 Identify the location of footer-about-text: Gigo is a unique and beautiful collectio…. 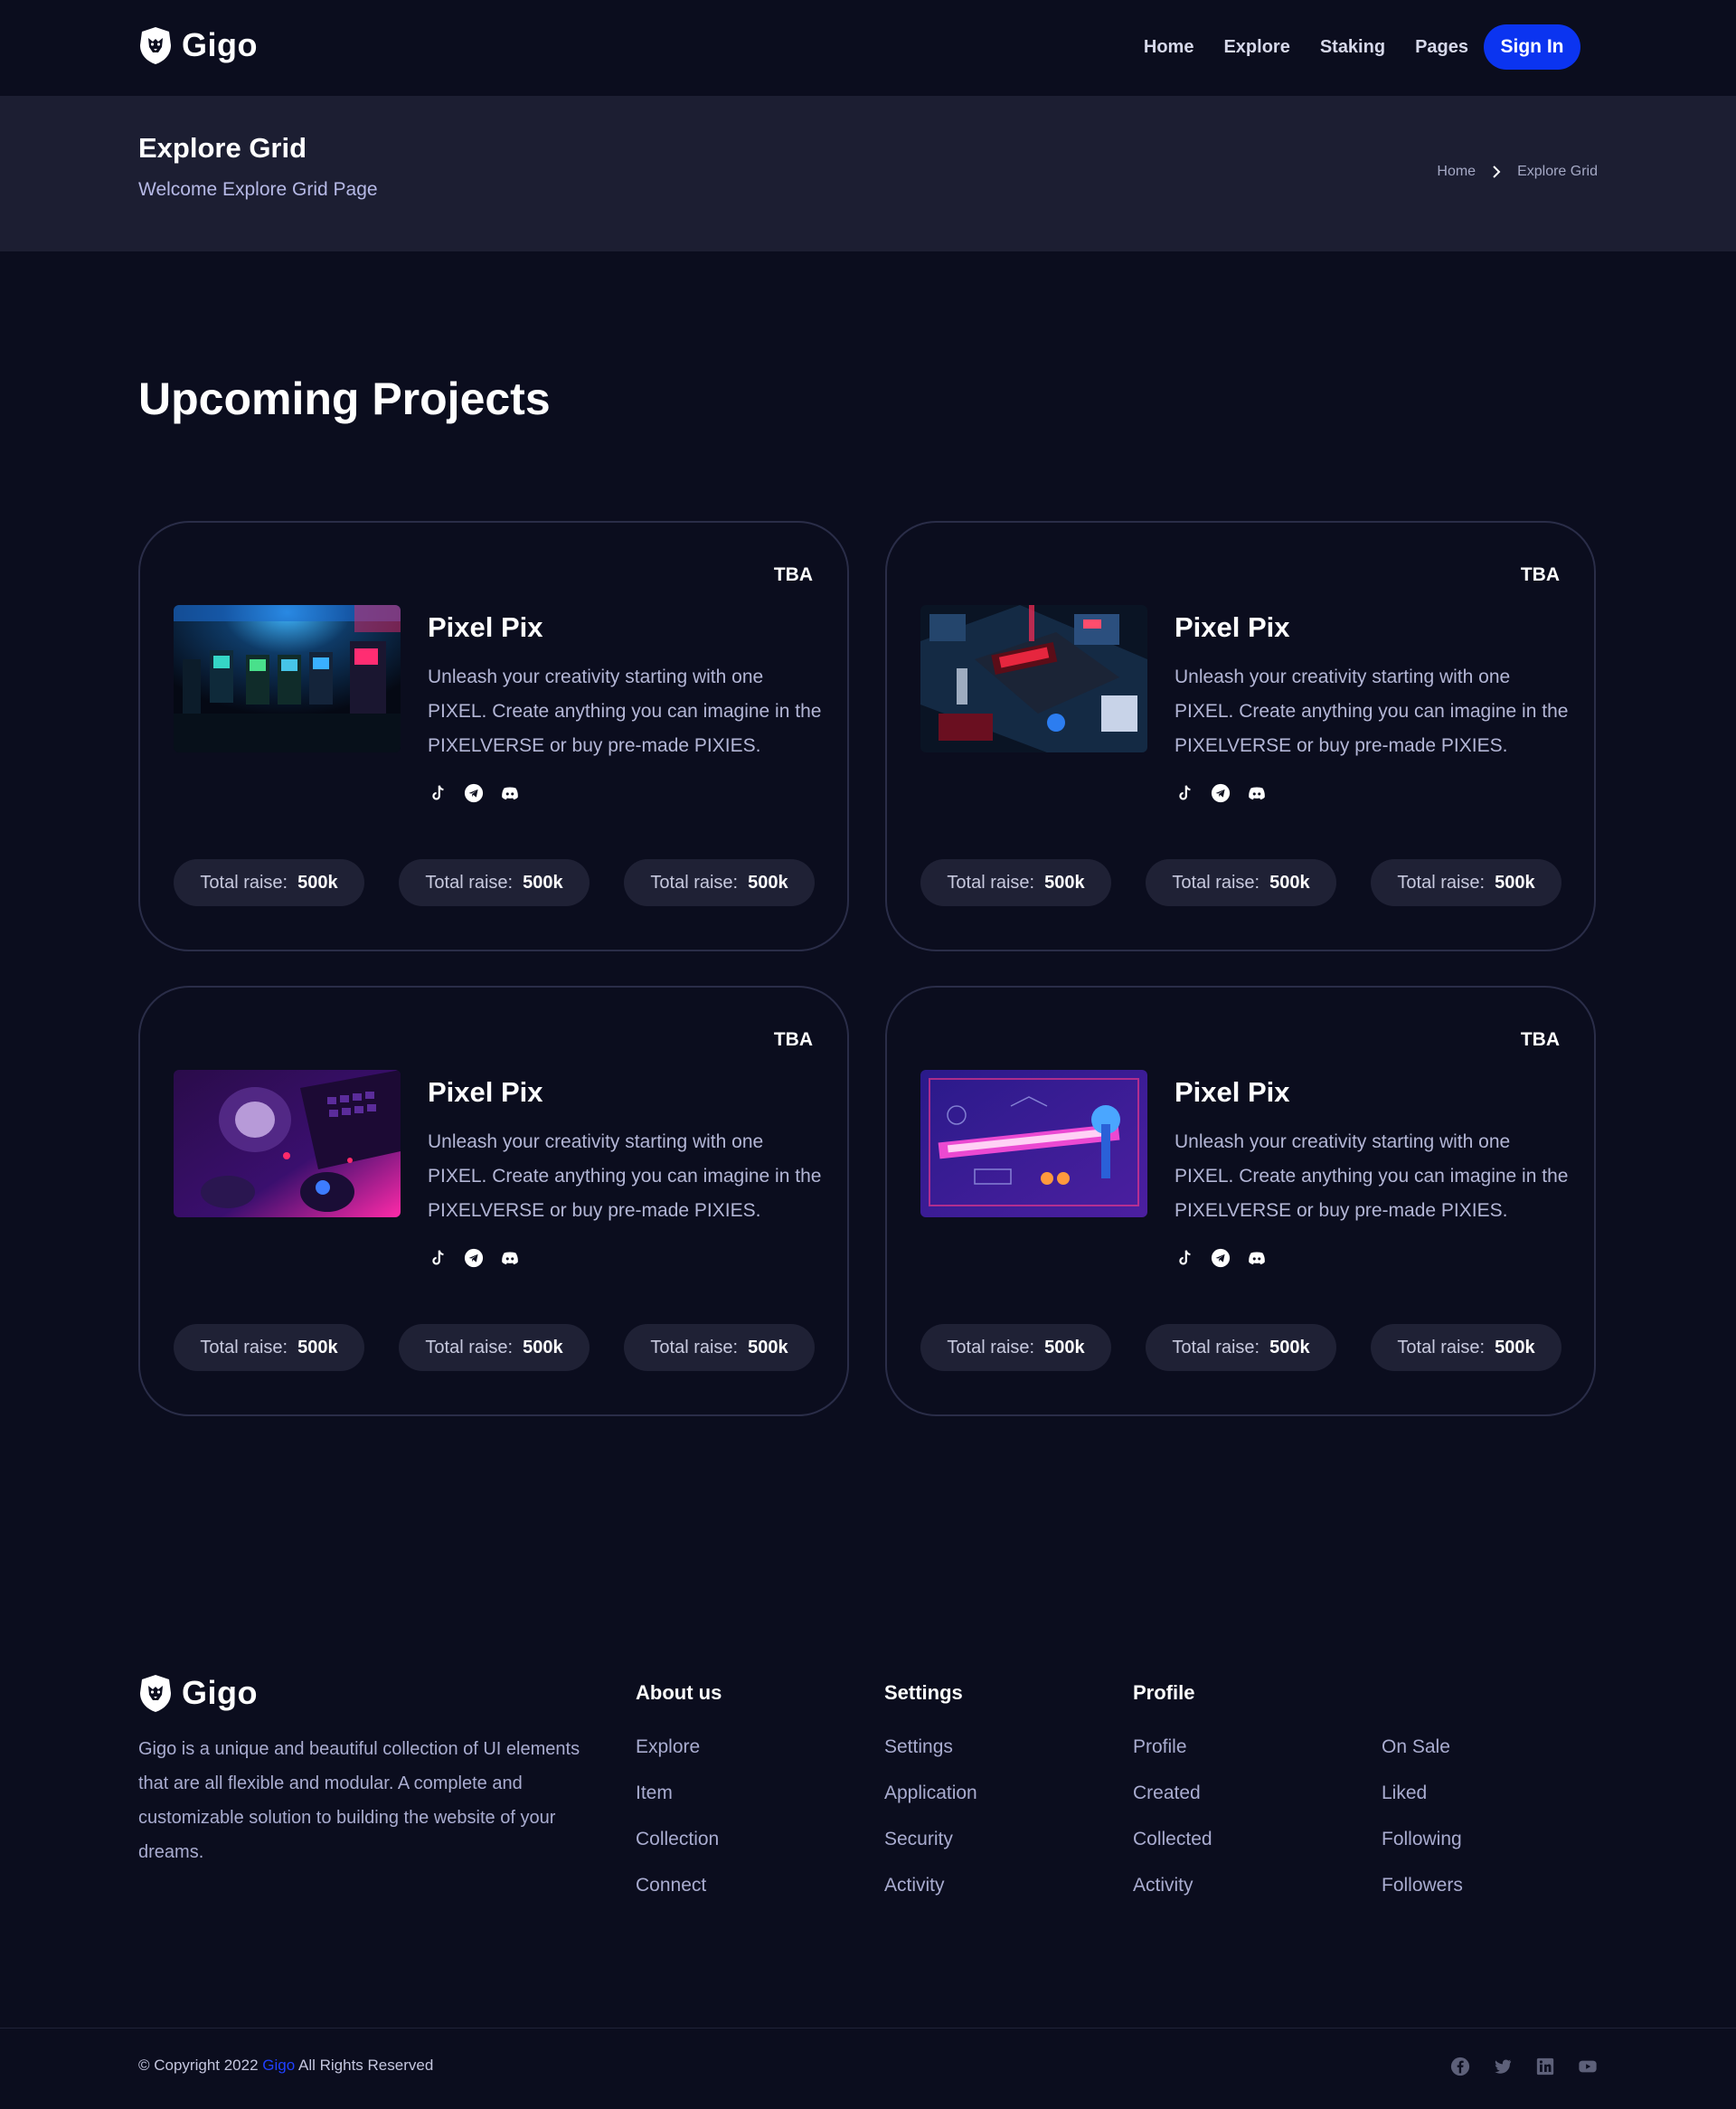
(359, 1801).